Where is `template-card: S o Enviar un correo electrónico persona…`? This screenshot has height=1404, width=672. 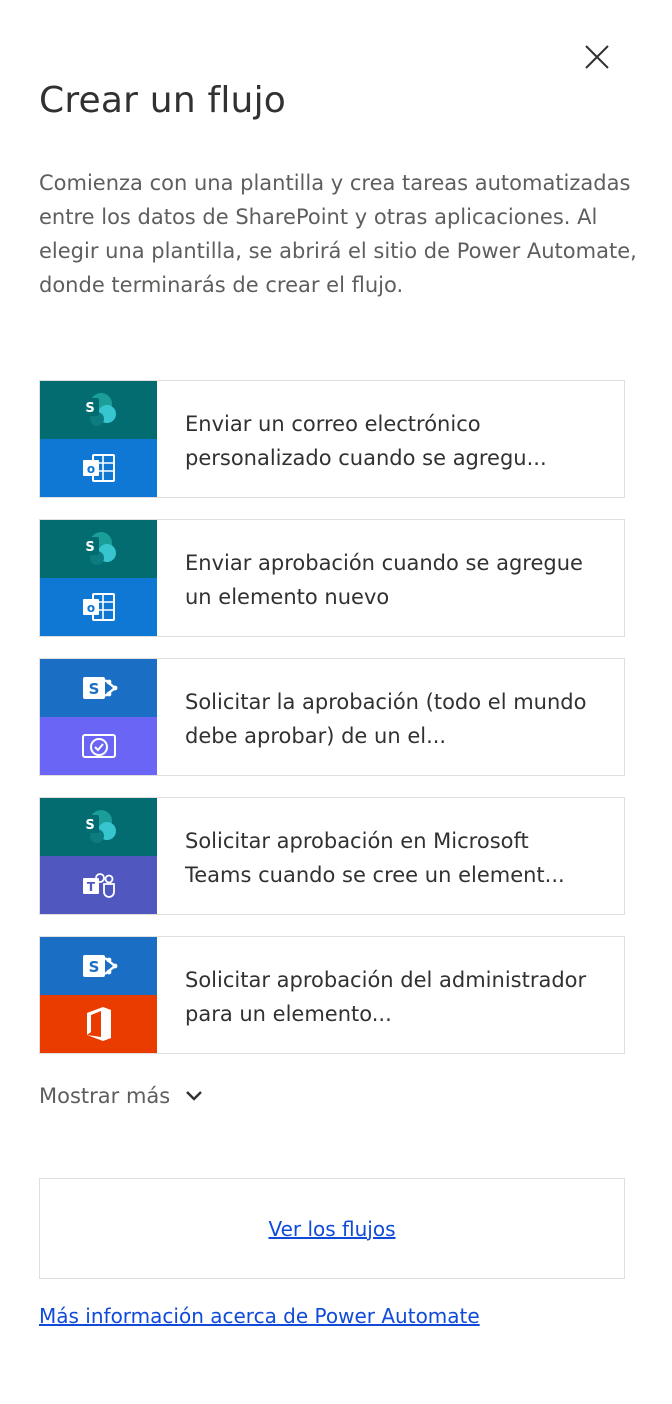
template-card: S o Enviar un correo electrónico persona… is located at coordinates (332, 439).